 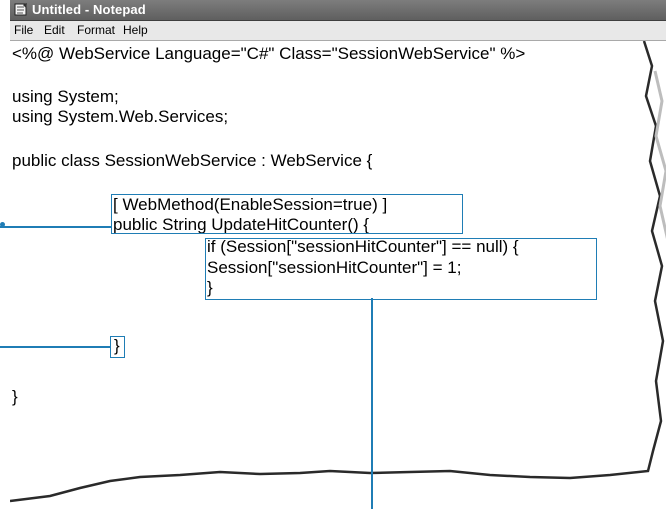 I want to click on menu-edit: Edit, so click(x=54, y=30).